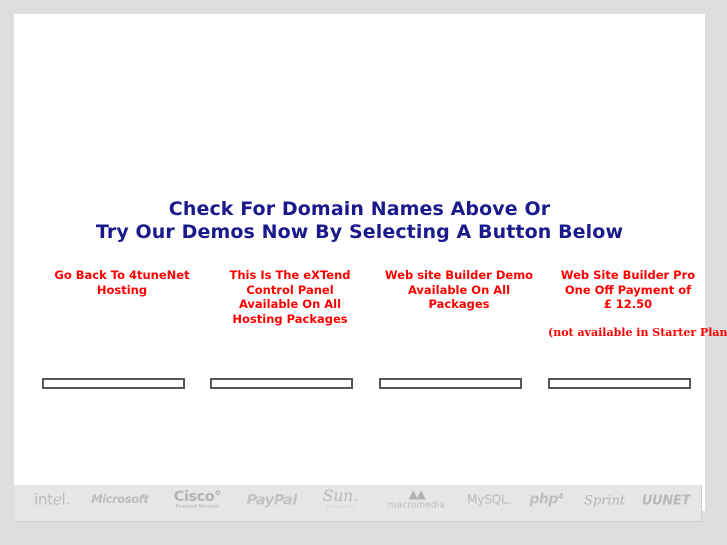 The width and height of the screenshot is (727, 545). What do you see at coordinates (628, 304) in the screenshot?
I see `caption-line: £ 12.50` at bounding box center [628, 304].